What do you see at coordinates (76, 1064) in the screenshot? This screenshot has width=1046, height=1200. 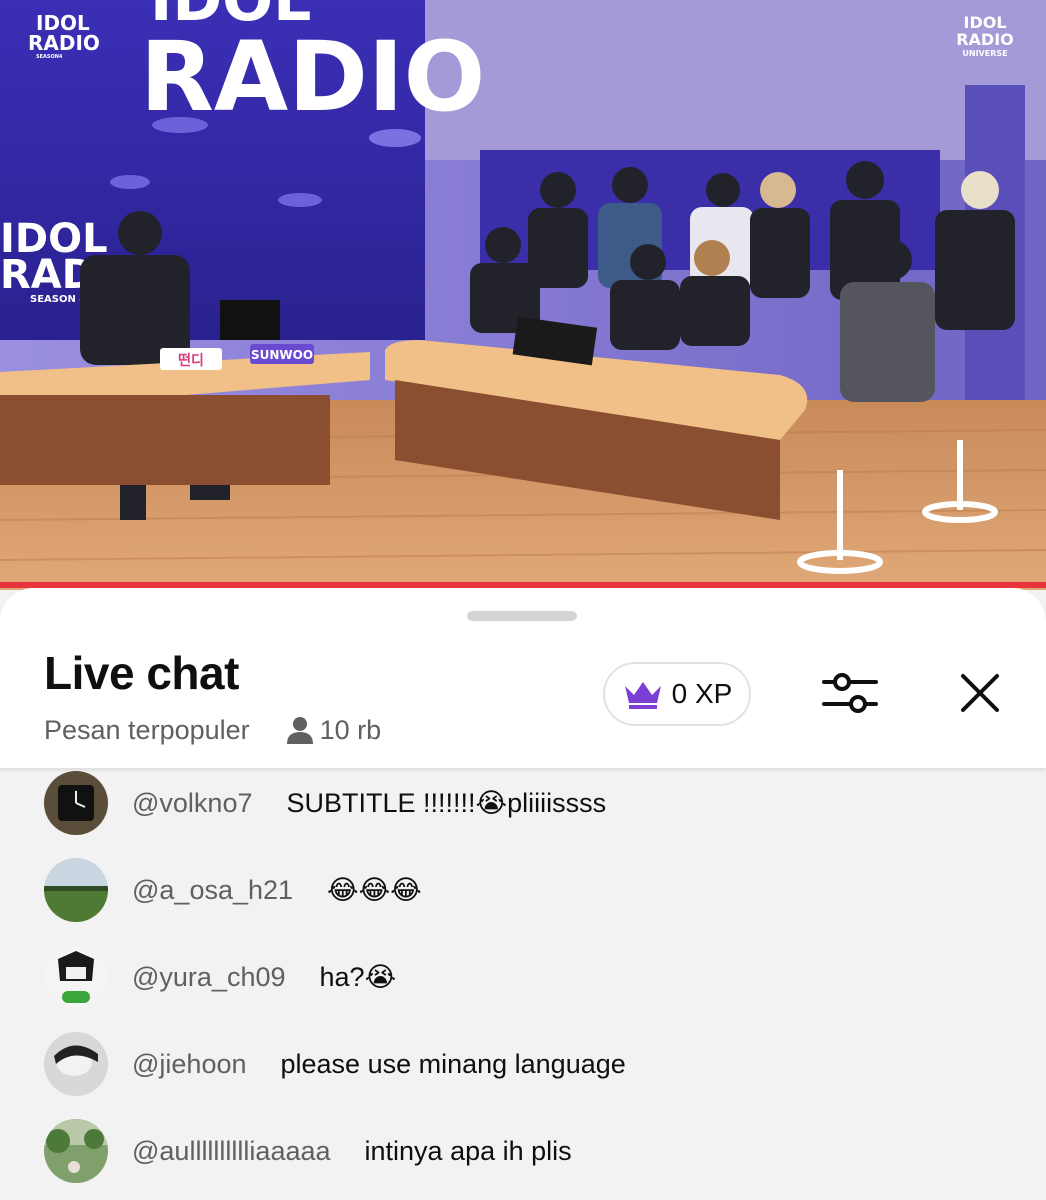 I see `portrait-avatar` at bounding box center [76, 1064].